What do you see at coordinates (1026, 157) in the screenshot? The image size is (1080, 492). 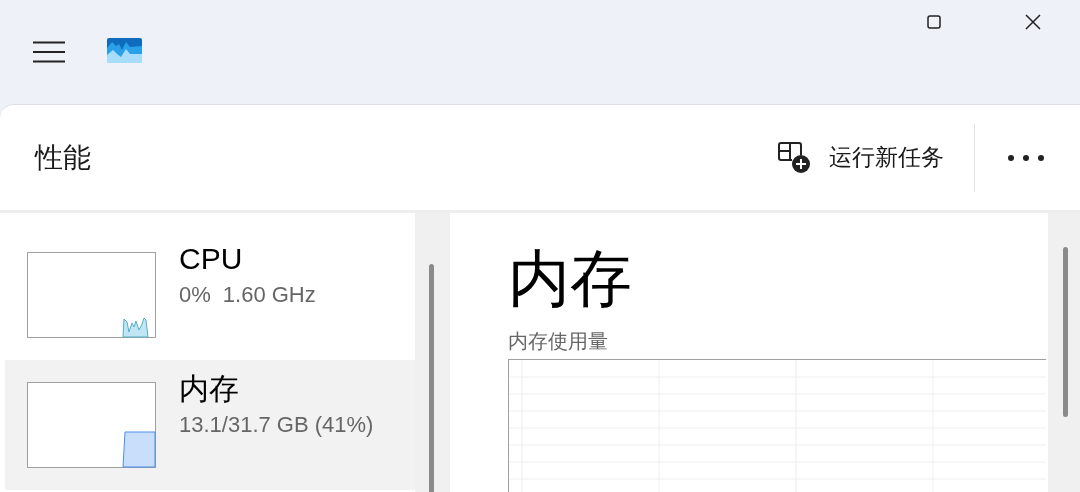 I see `more-icon` at bounding box center [1026, 157].